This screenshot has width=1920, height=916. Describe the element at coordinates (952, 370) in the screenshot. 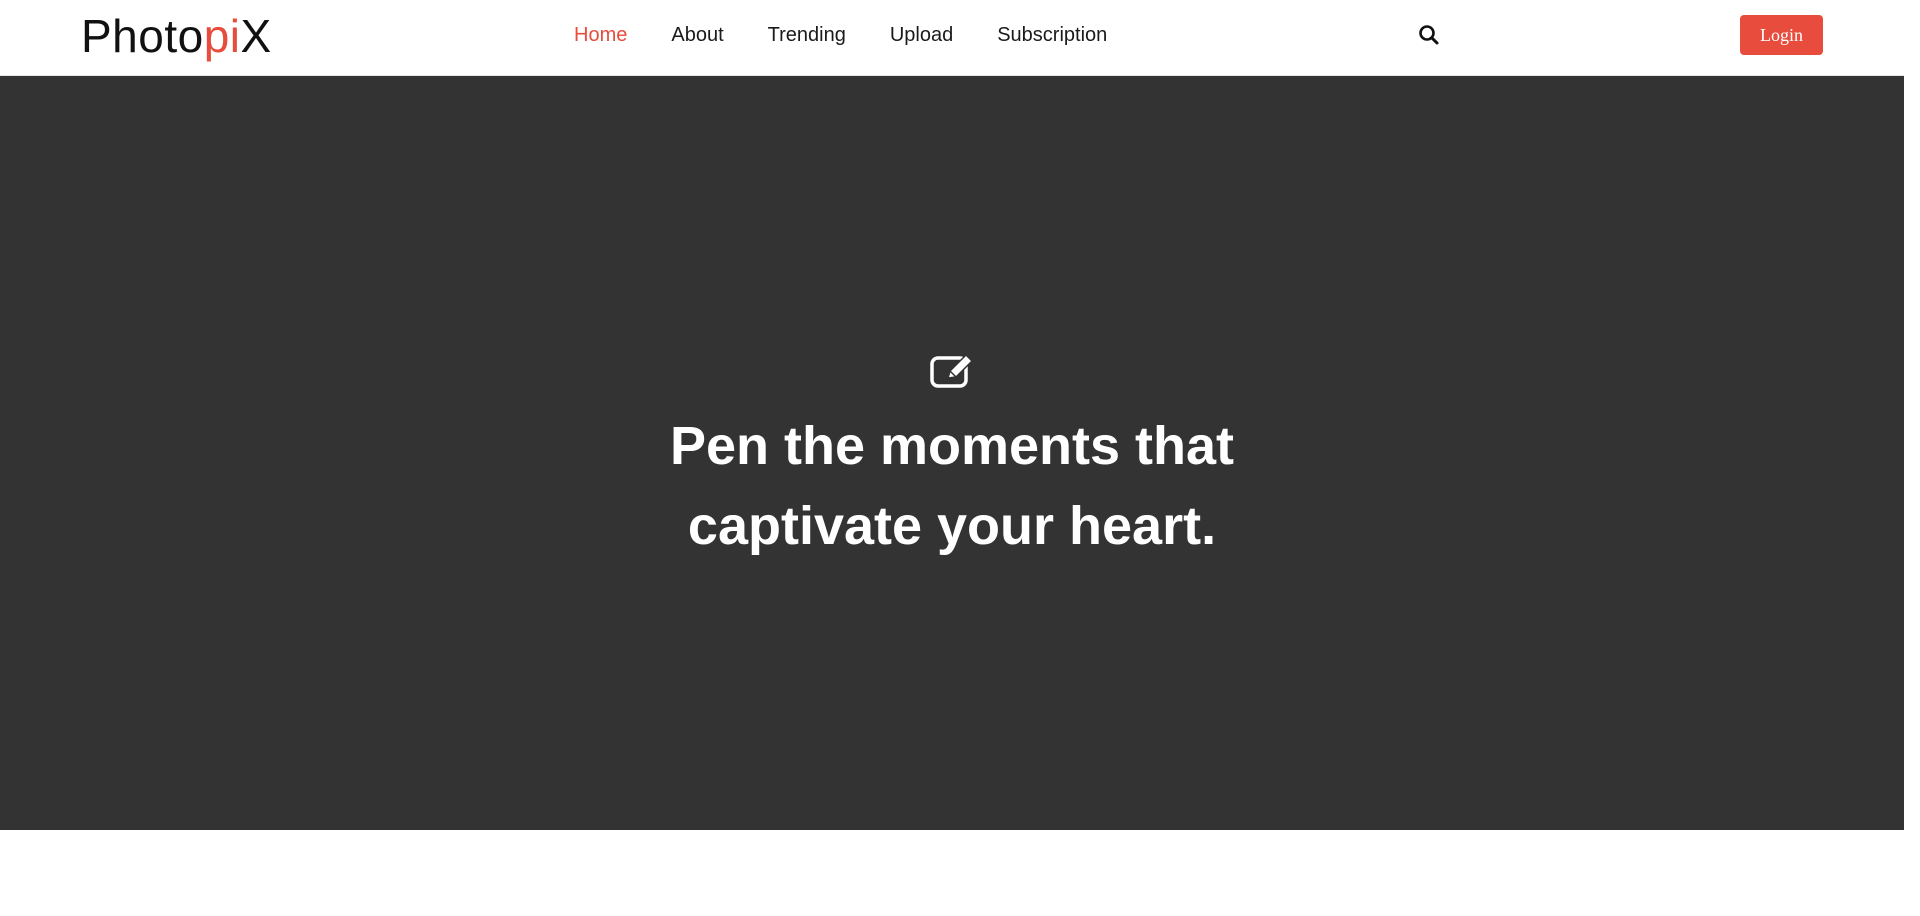

I see `edit-icon` at that location.